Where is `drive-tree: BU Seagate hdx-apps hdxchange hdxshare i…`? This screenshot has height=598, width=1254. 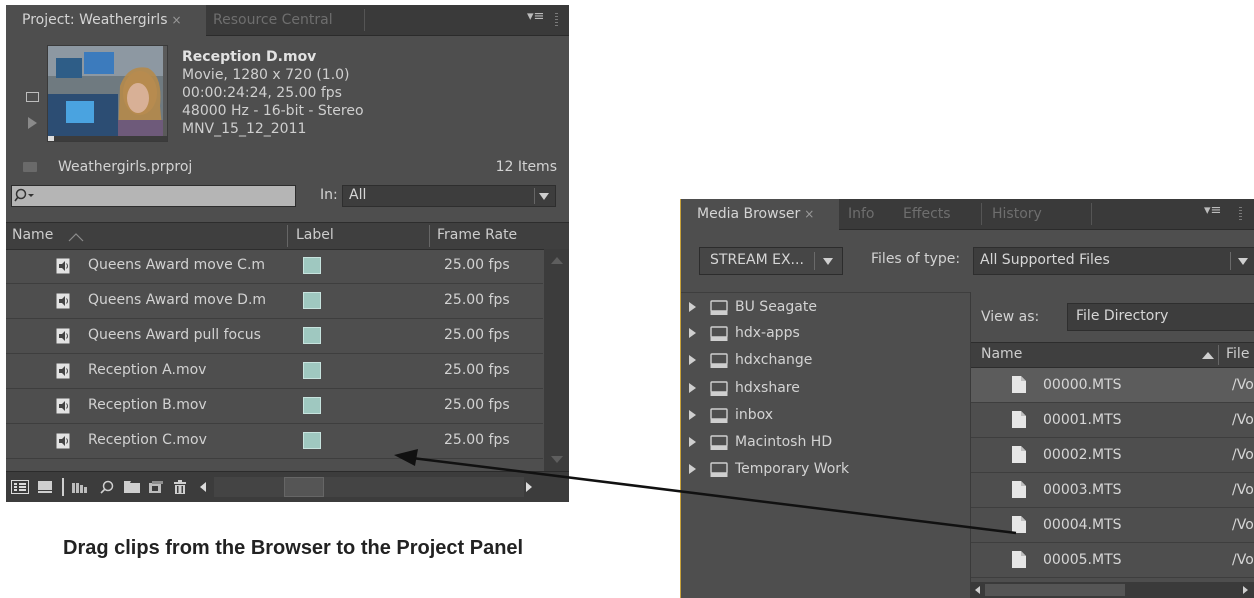 drive-tree: BU Seagate hdx-apps hdxchange hdxshare i… is located at coordinates (826, 445).